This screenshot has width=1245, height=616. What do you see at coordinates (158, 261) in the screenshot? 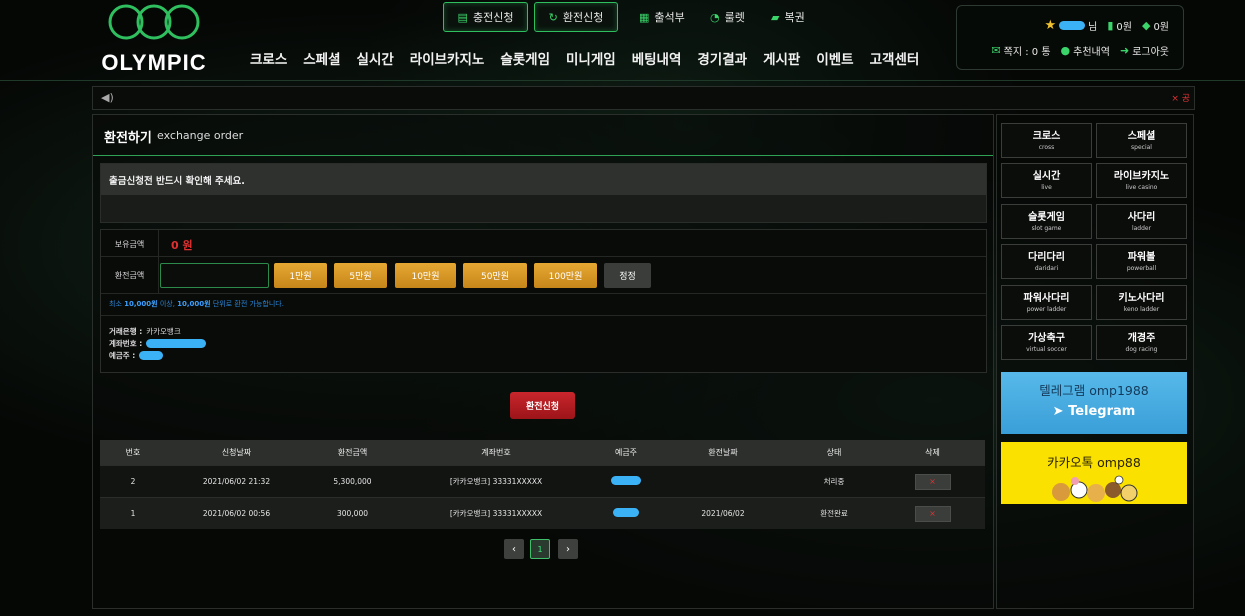
I see `form-col-divider` at bounding box center [158, 261].